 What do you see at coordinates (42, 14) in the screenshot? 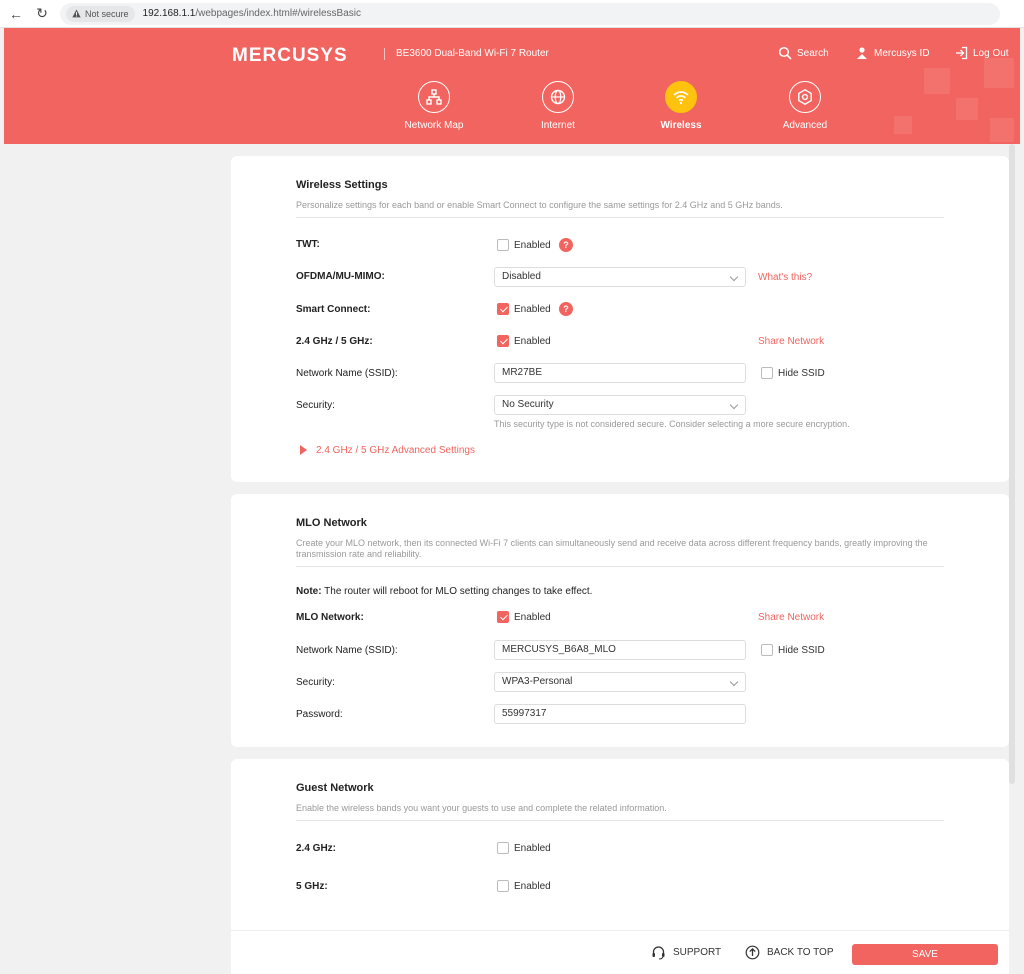
I see `reload-icon: ↻` at bounding box center [42, 14].